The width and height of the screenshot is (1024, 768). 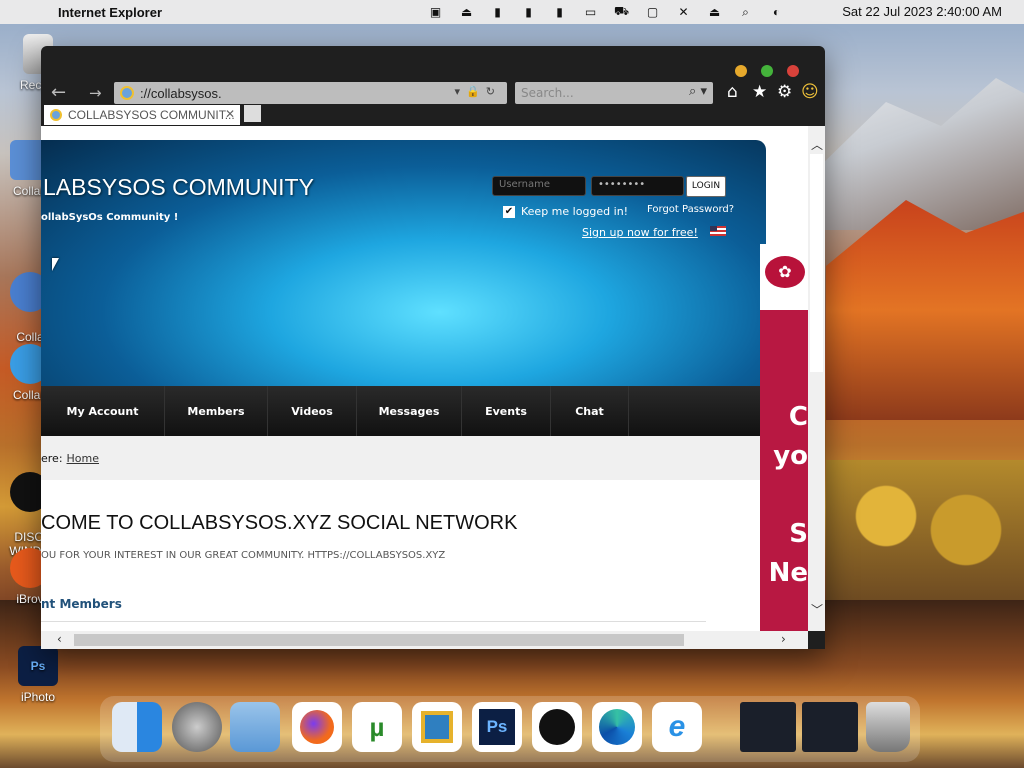 I want to click on forward-arrow-icon: →, so click(x=95, y=93).